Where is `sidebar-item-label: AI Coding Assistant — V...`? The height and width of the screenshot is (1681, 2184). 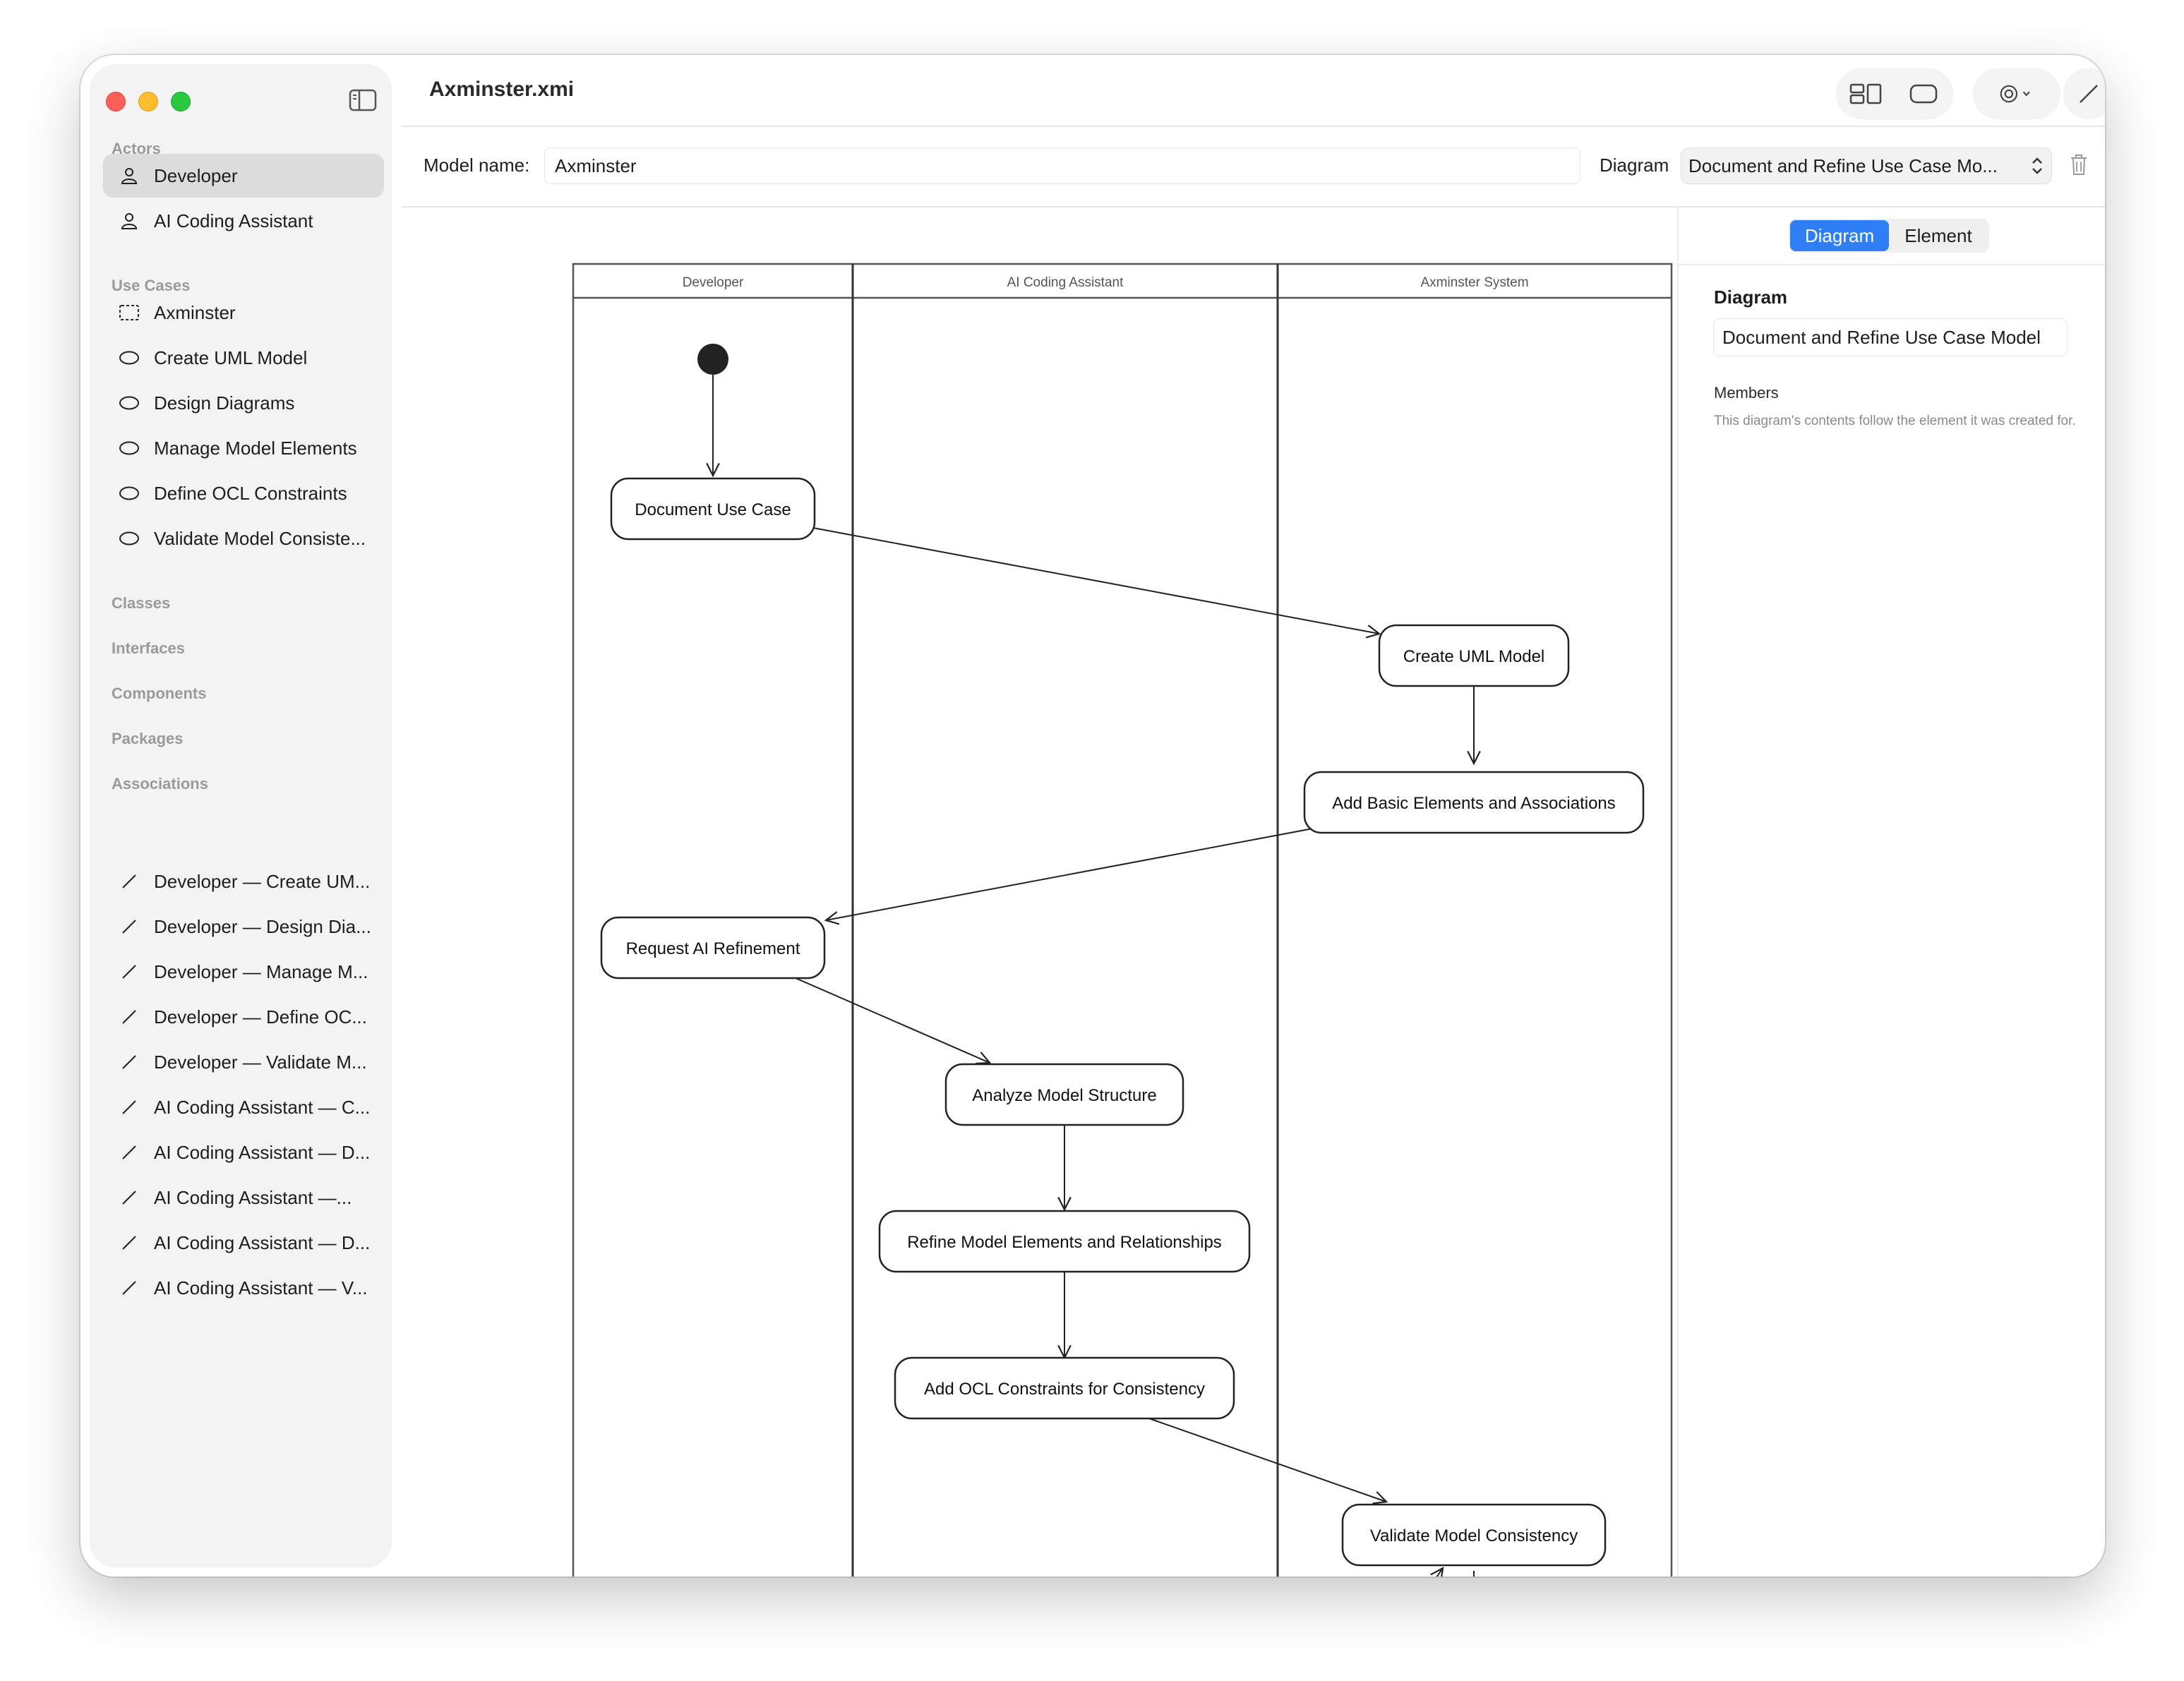
sidebar-item-label: AI Coding Assistant — V... is located at coordinates (261, 1288).